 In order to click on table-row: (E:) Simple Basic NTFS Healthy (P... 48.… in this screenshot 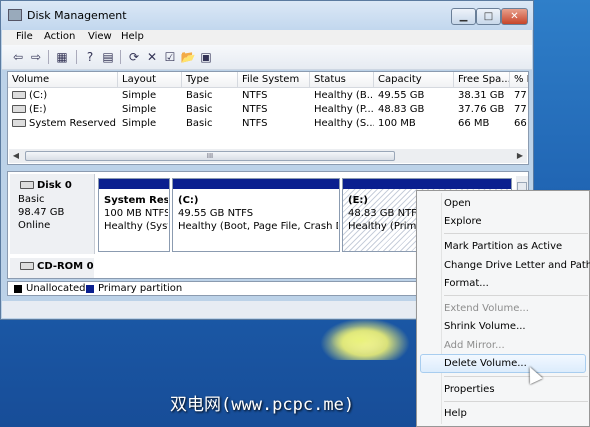, I will do `click(268, 110)`.